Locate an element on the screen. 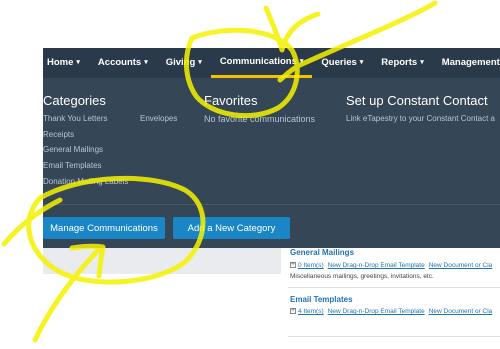 Image resolution: width=500 pixels, height=349 pixels. nav-giving: Giving ▾ is located at coordinates (184, 63).